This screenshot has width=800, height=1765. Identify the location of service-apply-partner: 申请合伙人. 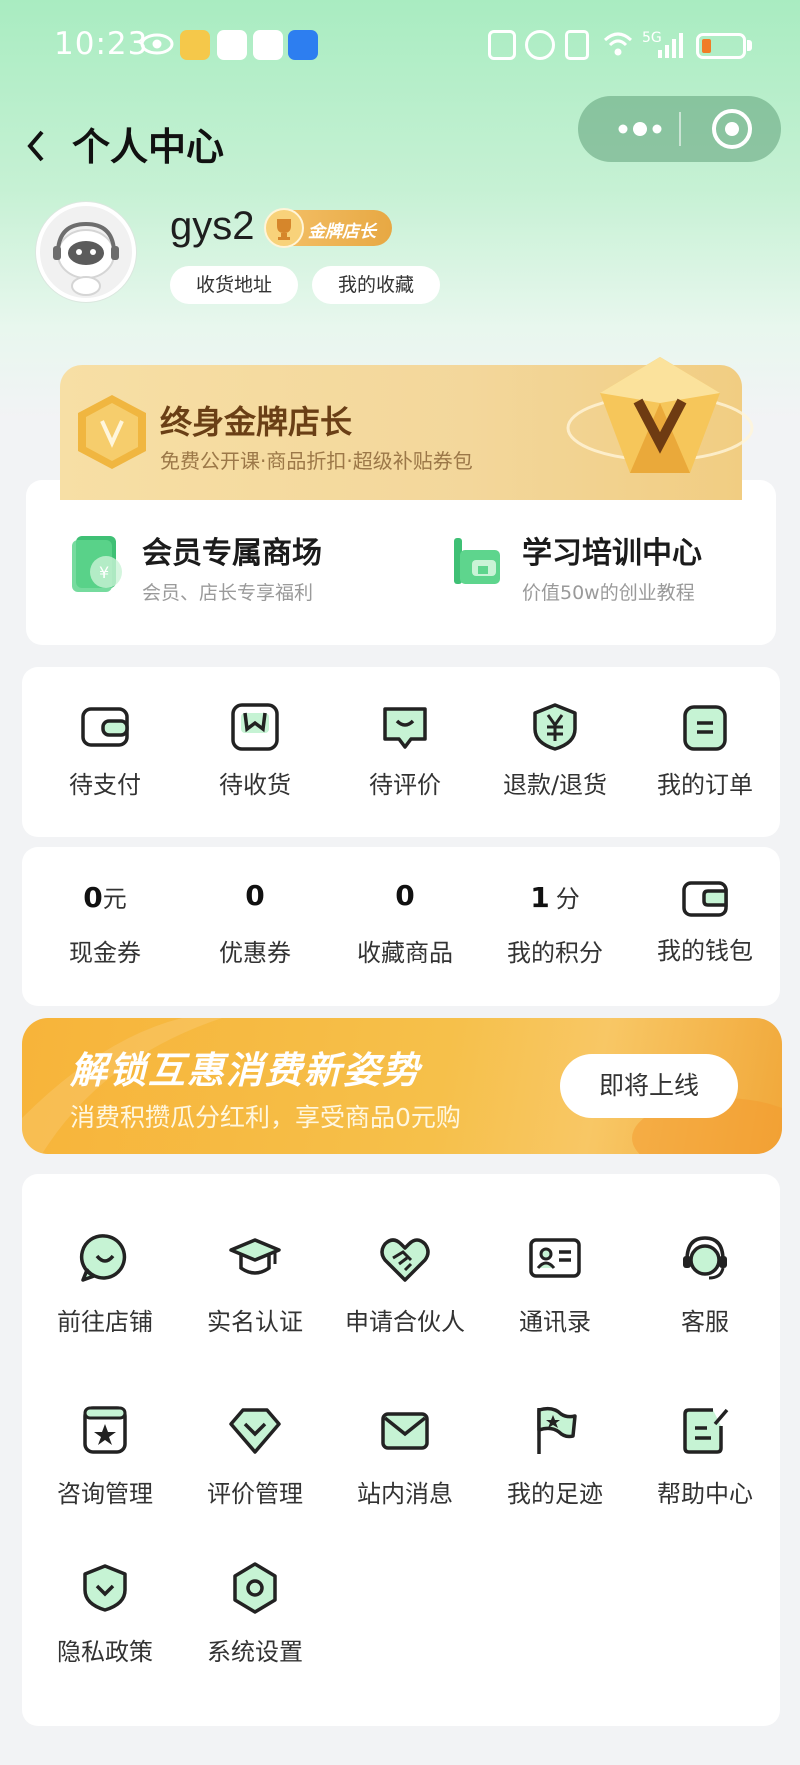
(405, 1283).